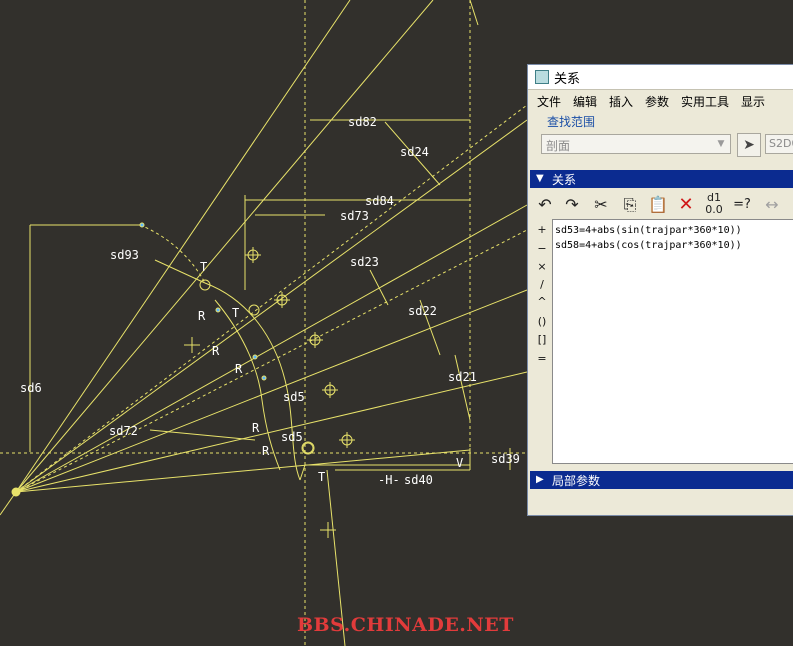 This screenshot has height=646, width=793. Describe the element at coordinates (294, 397) in the screenshot. I see `dim-sd53: sd5` at that location.